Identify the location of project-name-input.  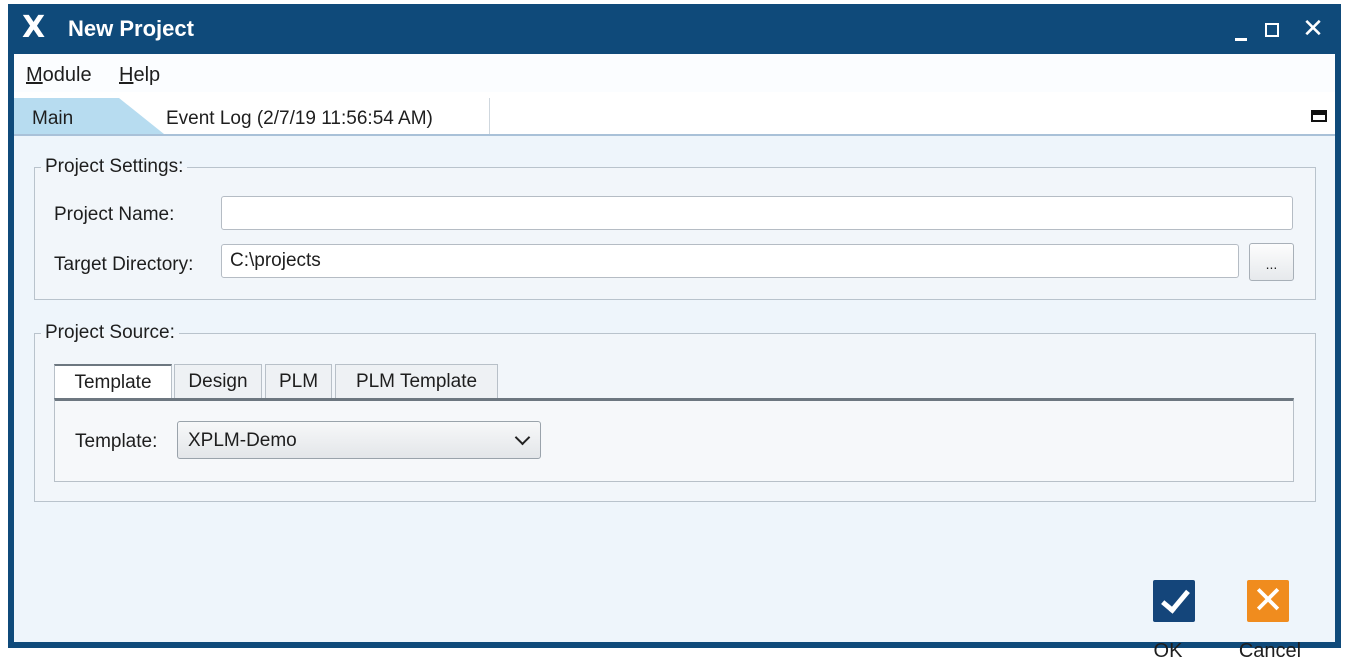
(757, 213).